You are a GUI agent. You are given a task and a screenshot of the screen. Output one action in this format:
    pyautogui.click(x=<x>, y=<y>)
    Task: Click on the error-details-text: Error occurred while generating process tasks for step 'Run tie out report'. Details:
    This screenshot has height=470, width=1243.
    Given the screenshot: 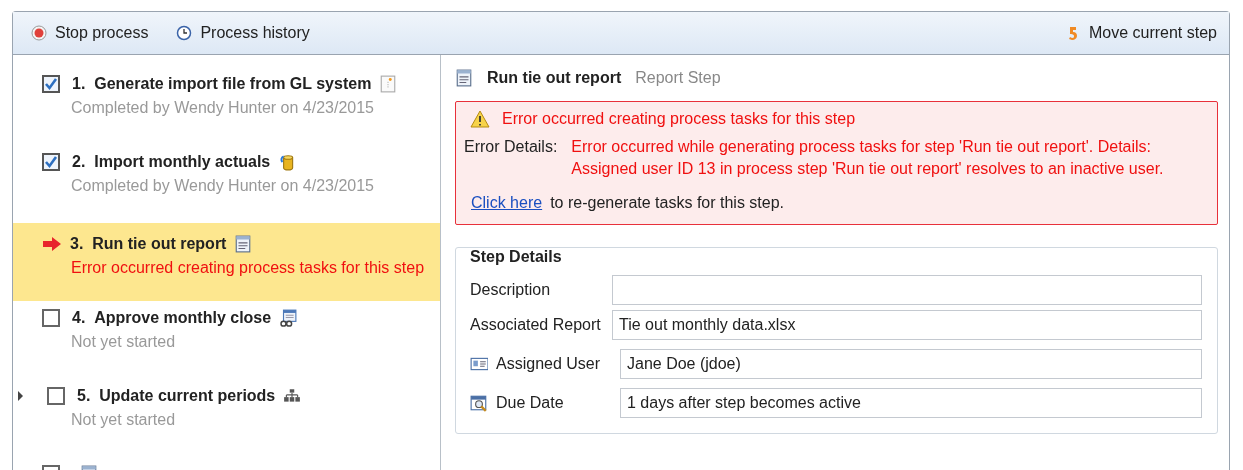 What is the action you would take?
    pyautogui.click(x=862, y=147)
    